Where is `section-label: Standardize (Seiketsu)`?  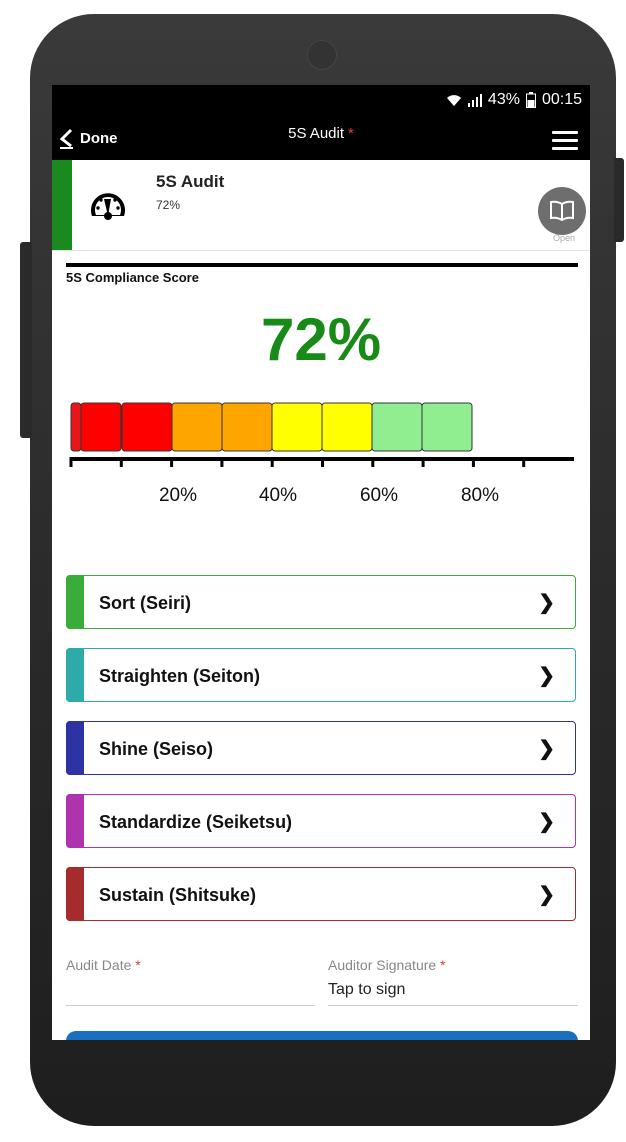 section-label: Standardize (Seiketsu) is located at coordinates (196, 822).